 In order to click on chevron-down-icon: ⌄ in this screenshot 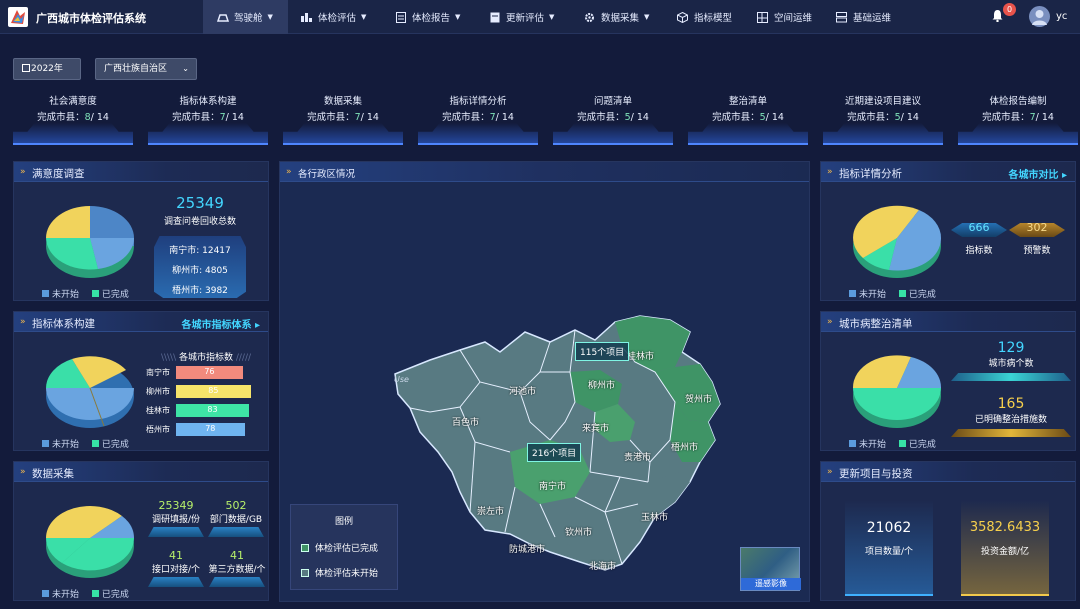, I will do `click(185, 68)`.